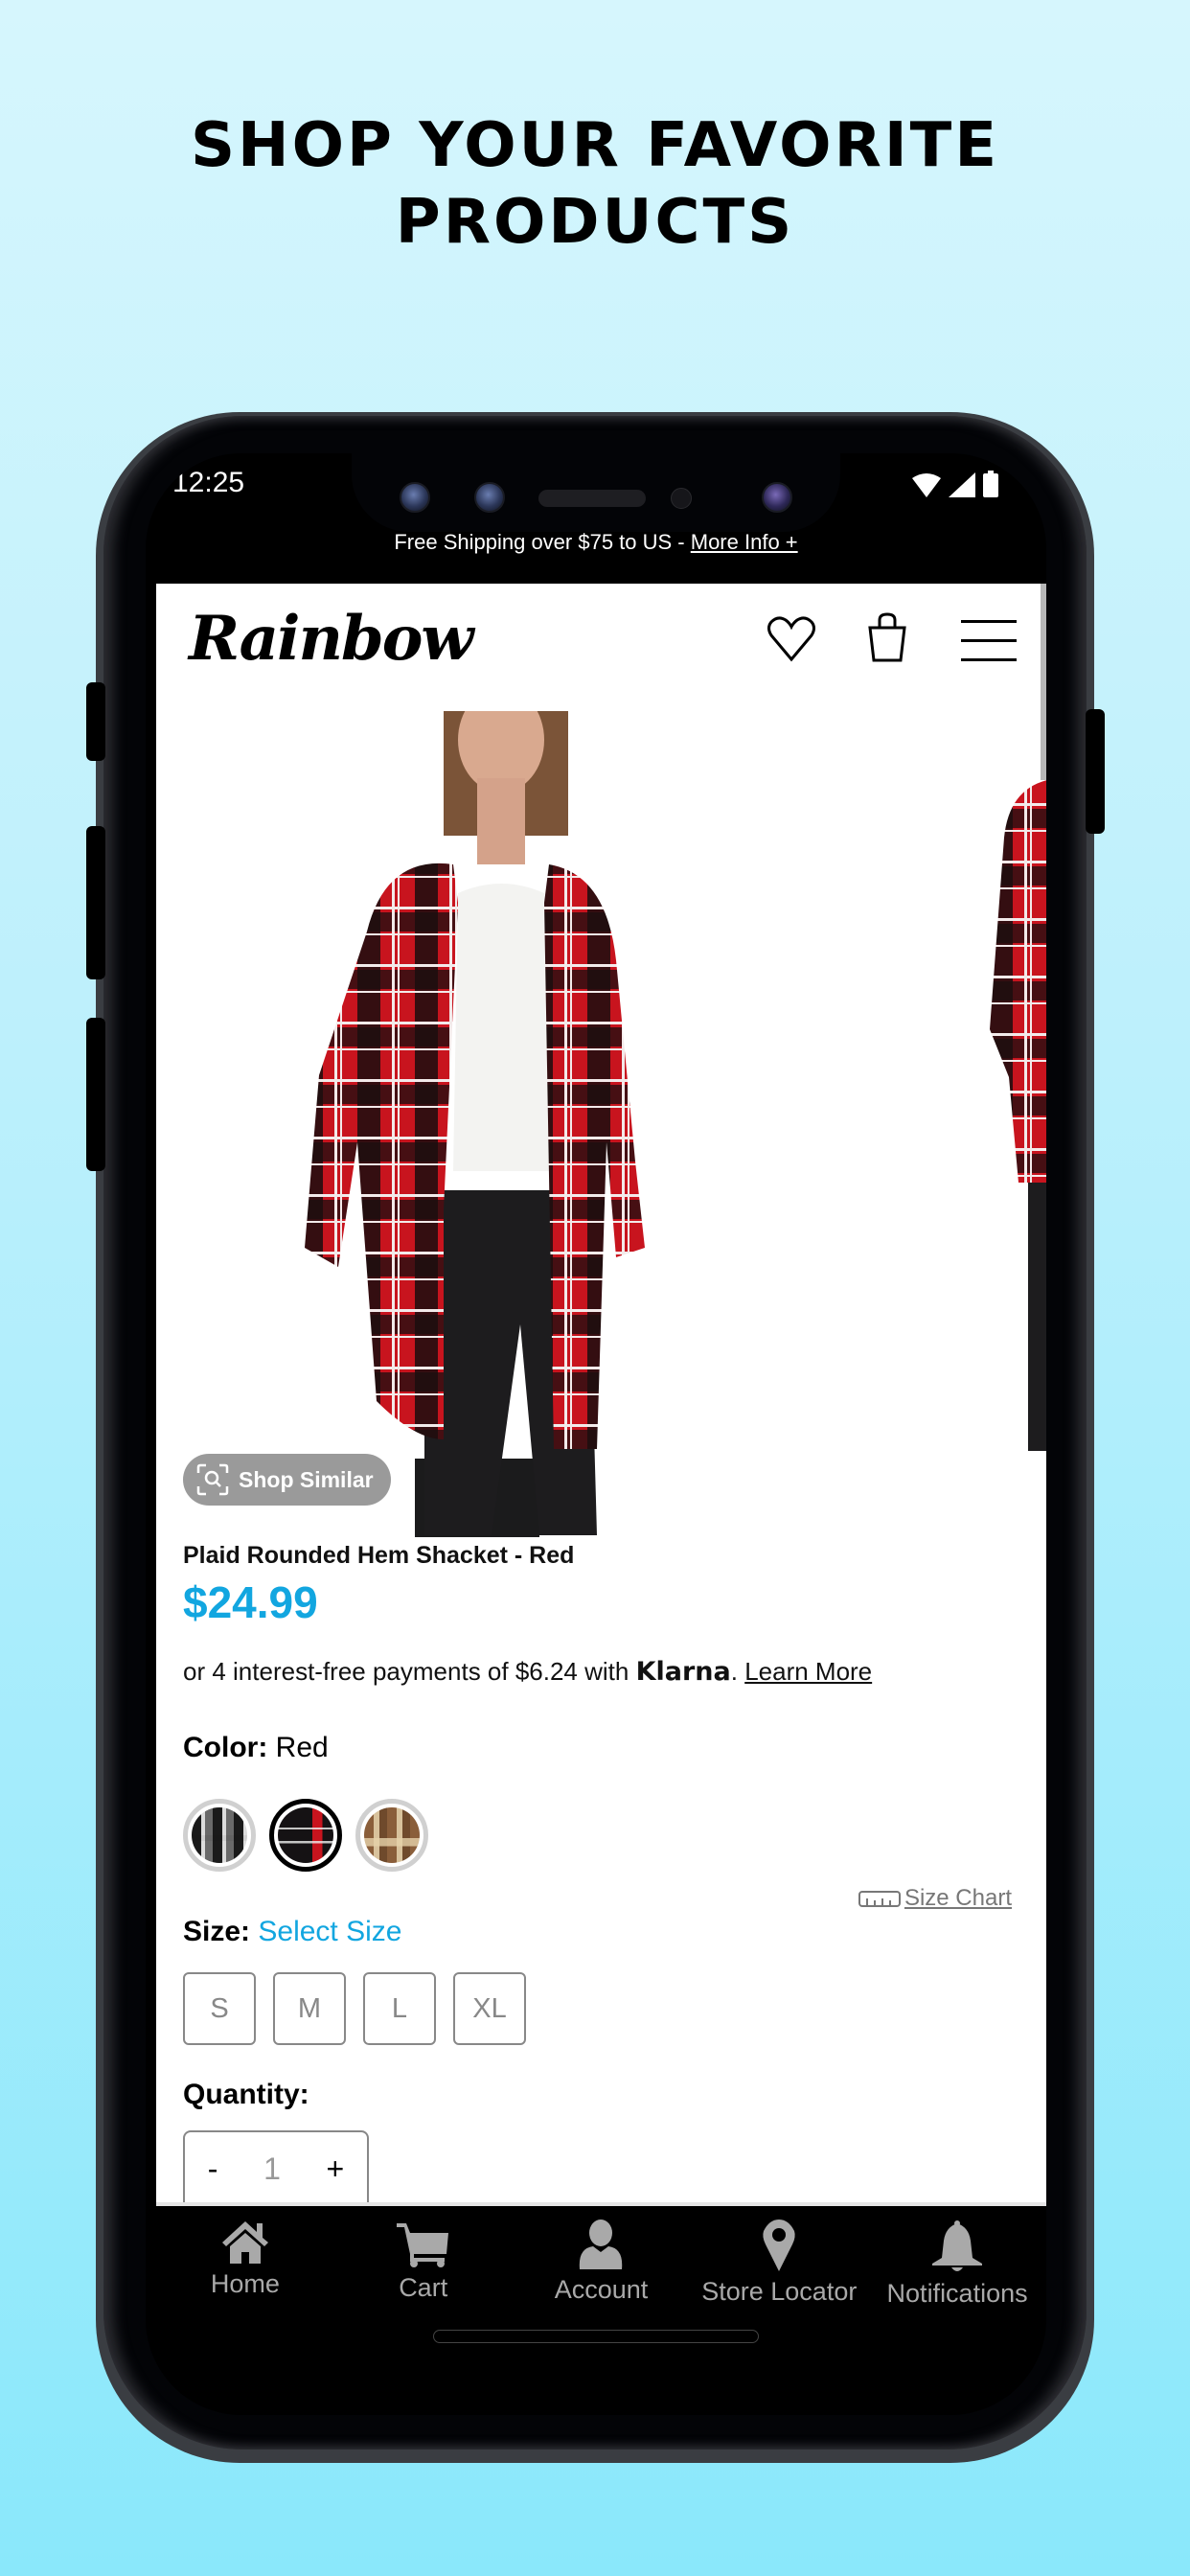 Image resolution: width=1190 pixels, height=2576 pixels. Describe the element at coordinates (738, 1671) in the screenshot. I see `klarna-suffix: .` at that location.